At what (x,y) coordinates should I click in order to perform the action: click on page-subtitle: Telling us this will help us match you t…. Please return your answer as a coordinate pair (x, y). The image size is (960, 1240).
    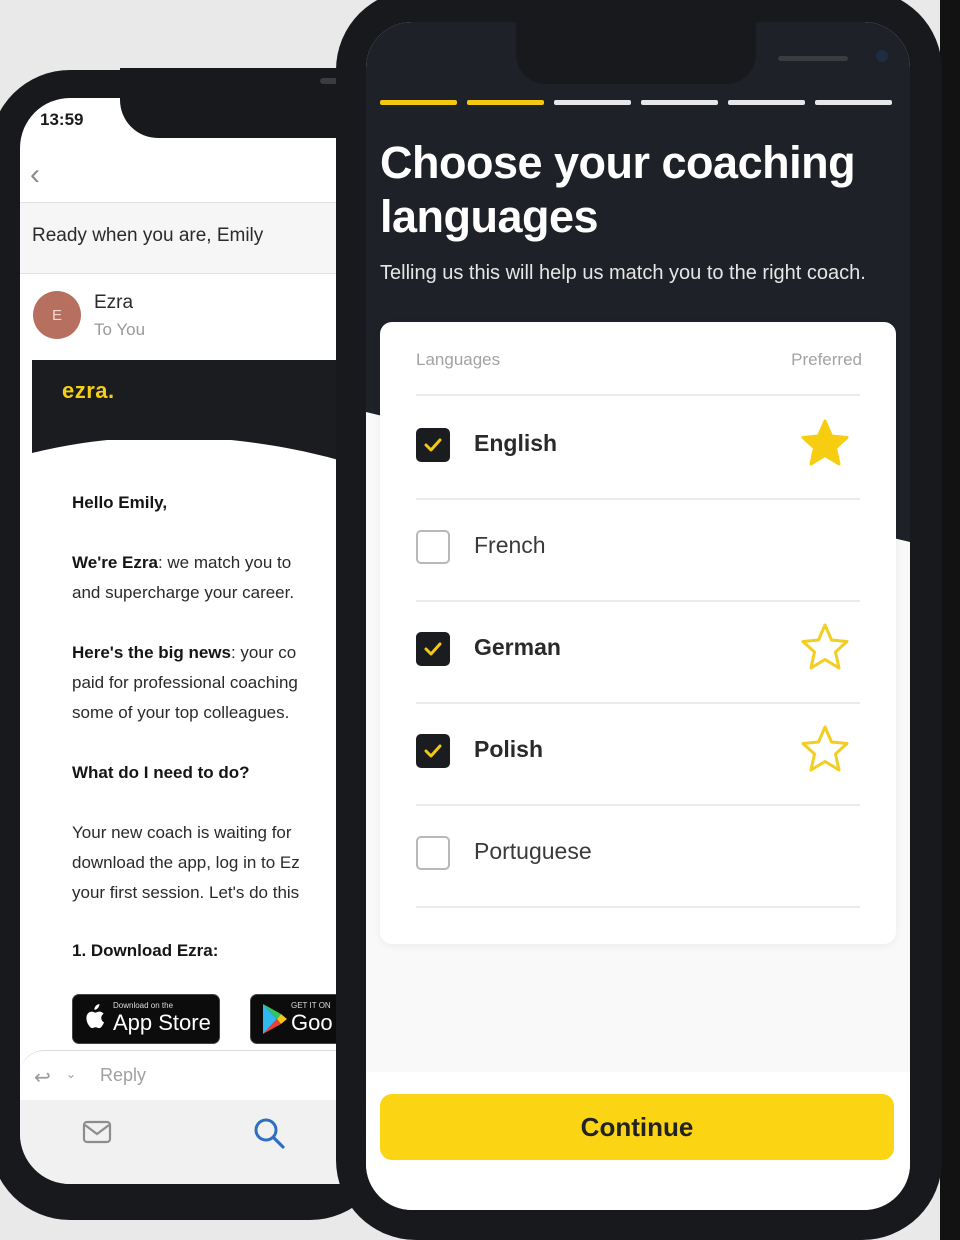
    Looking at the image, I should click on (623, 273).